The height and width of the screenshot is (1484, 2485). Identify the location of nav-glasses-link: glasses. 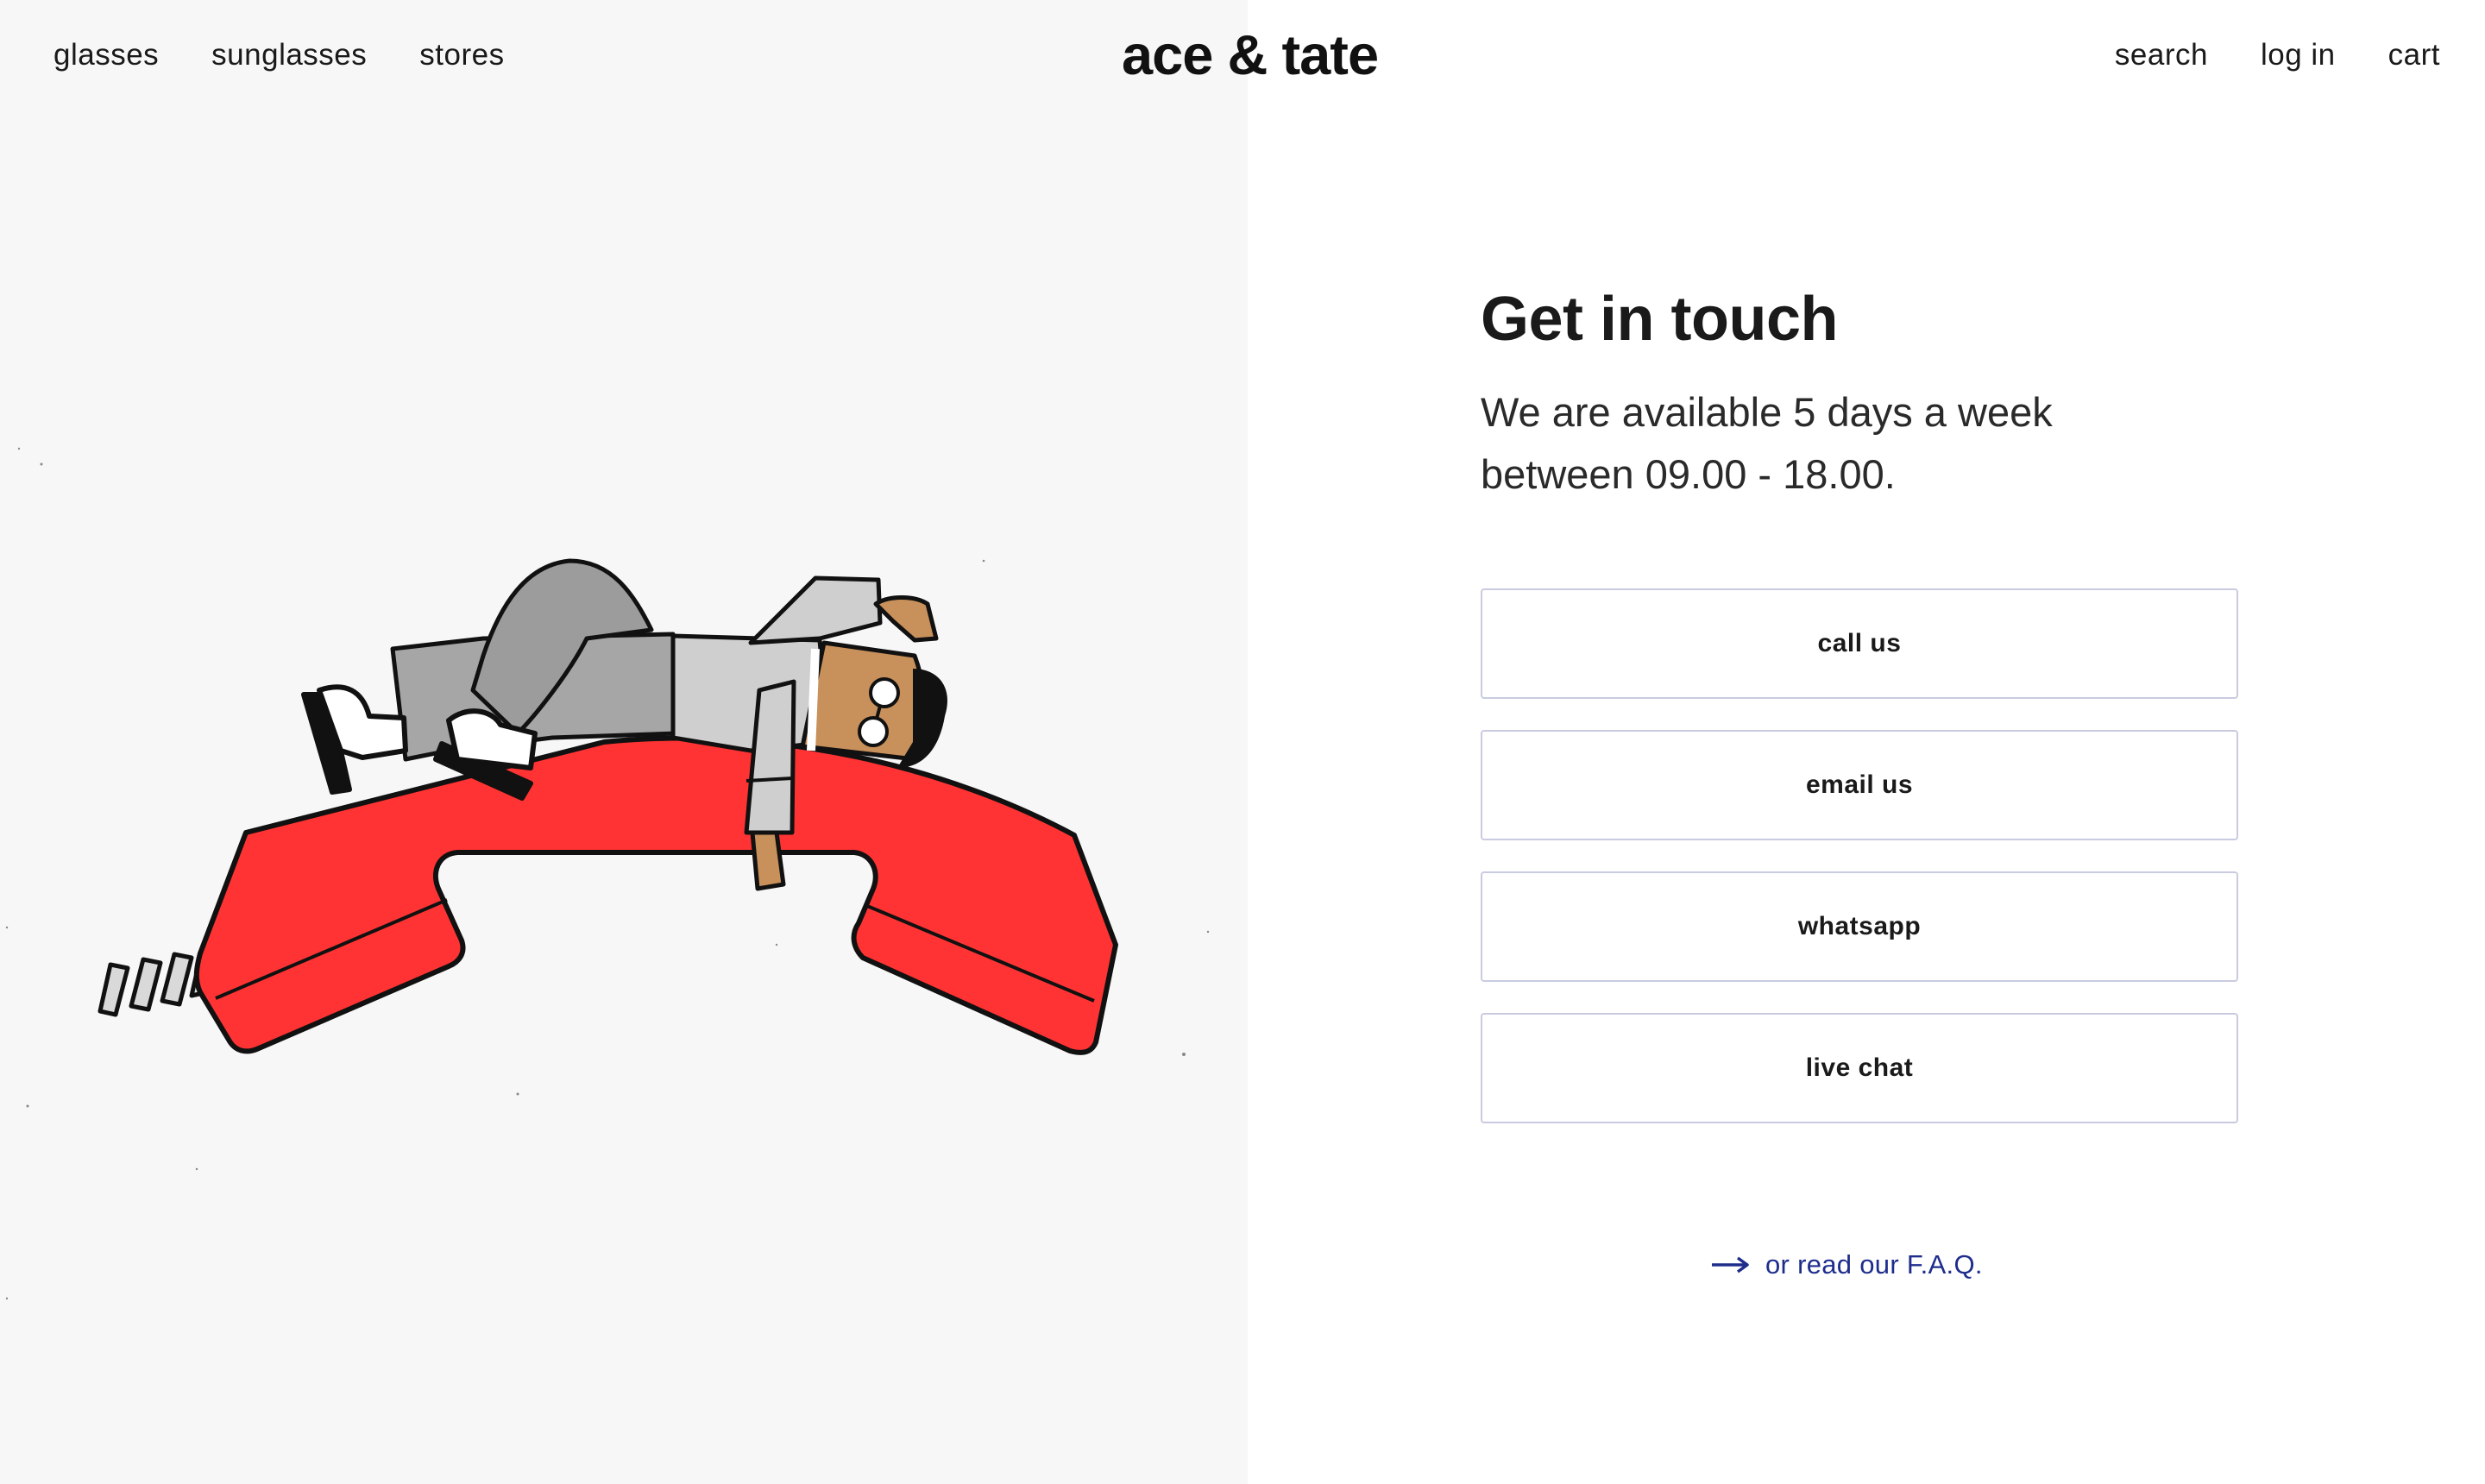
(106, 55).